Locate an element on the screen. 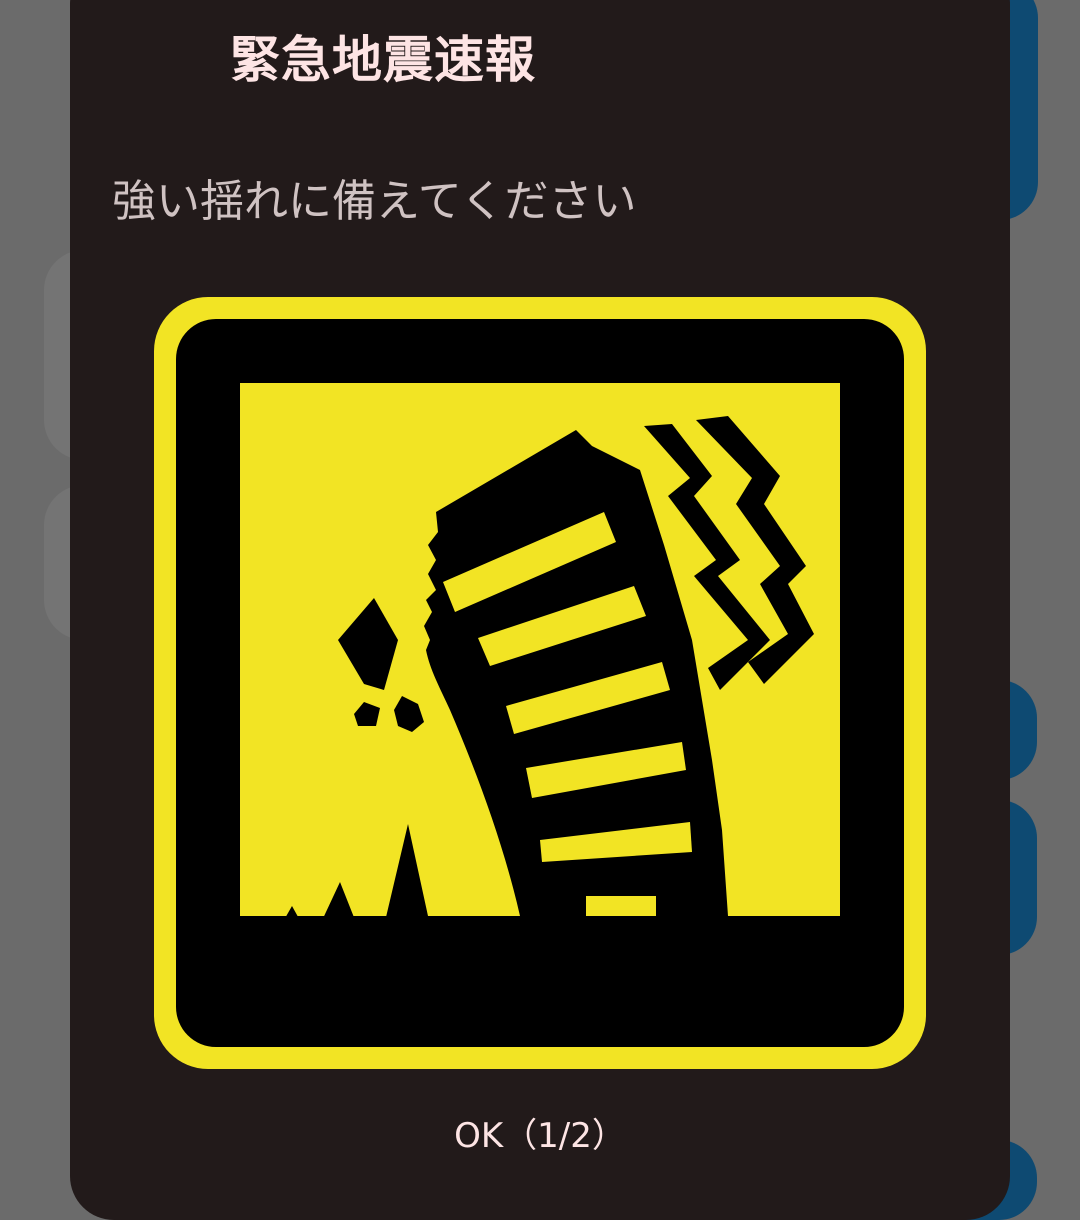 Image resolution: width=1080 pixels, height=1220 pixels. dialog-message: 強い揺れに備えてください is located at coordinates (374, 201).